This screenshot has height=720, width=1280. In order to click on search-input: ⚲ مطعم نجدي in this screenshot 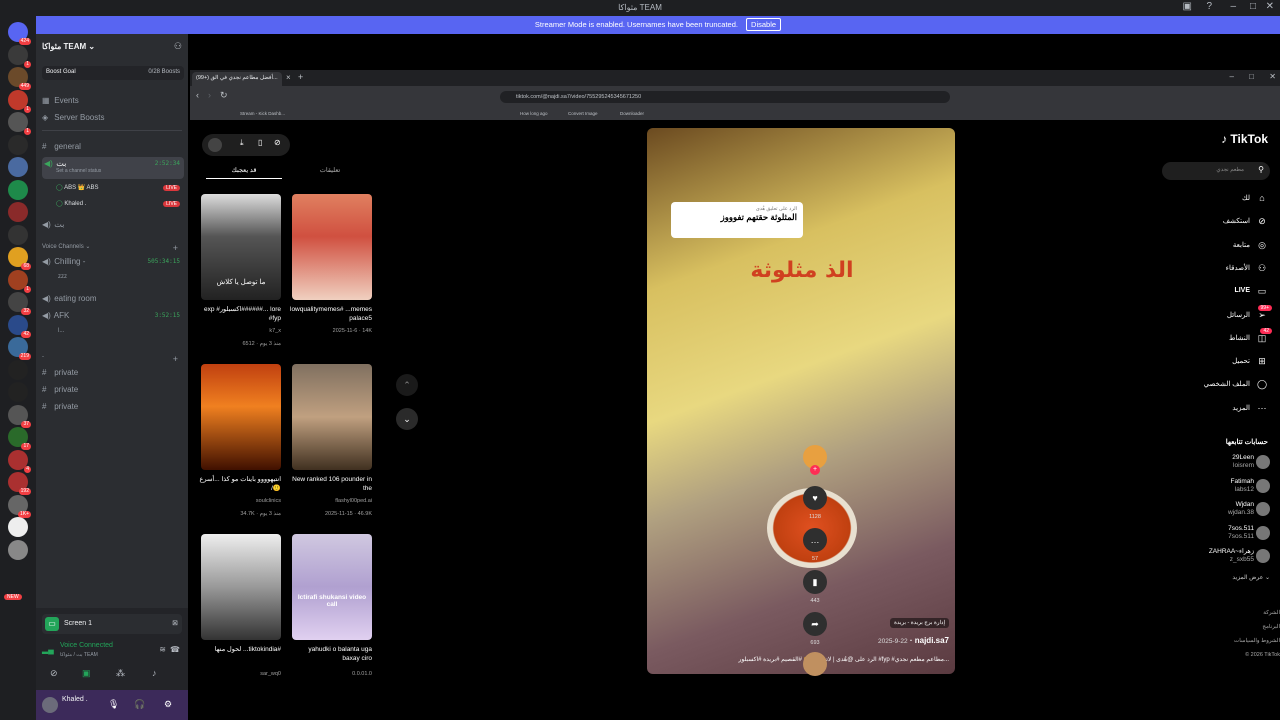, I will do `click(1216, 171)`.